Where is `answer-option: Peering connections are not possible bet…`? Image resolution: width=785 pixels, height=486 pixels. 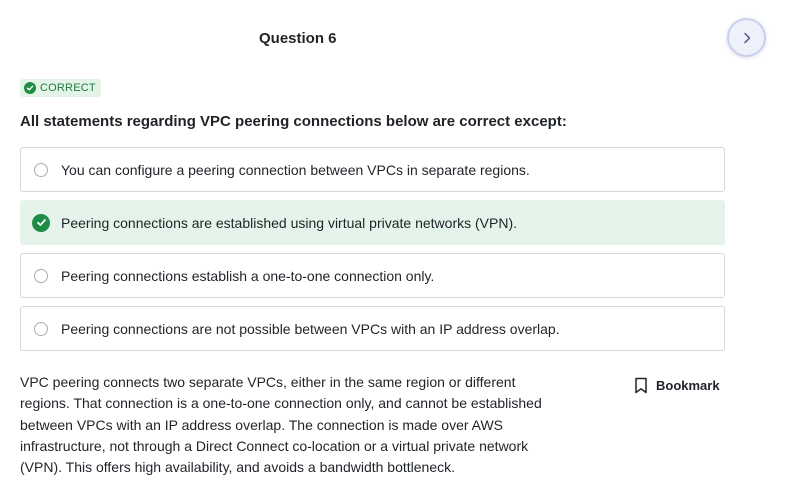 answer-option: Peering connections are not possible bet… is located at coordinates (372, 328).